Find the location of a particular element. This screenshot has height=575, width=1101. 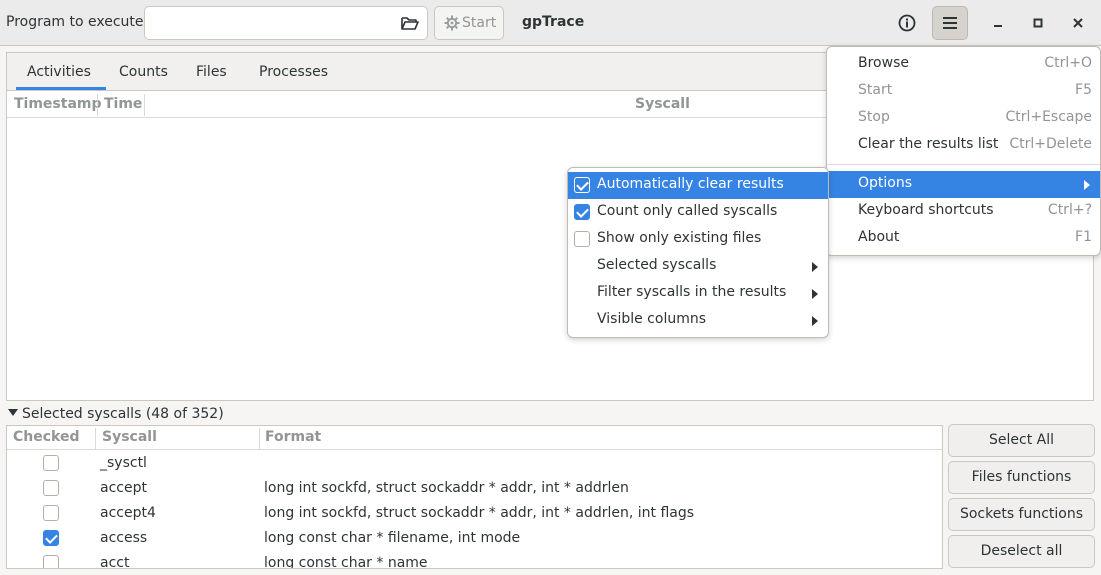

program-entry is located at coordinates (286, 23).